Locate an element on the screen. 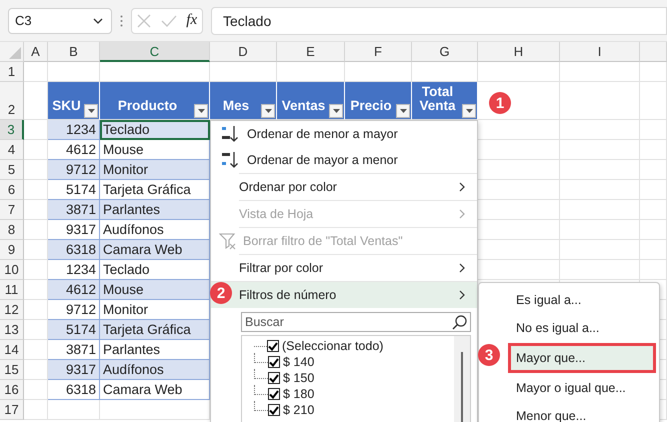  row-header: 16 is located at coordinates (12, 390).